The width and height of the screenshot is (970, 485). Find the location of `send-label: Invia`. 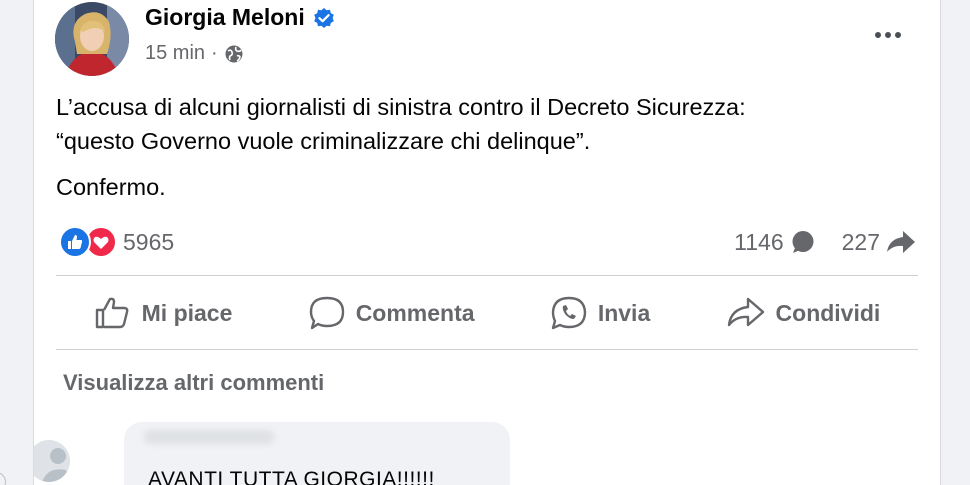

send-label: Invia is located at coordinates (624, 312).